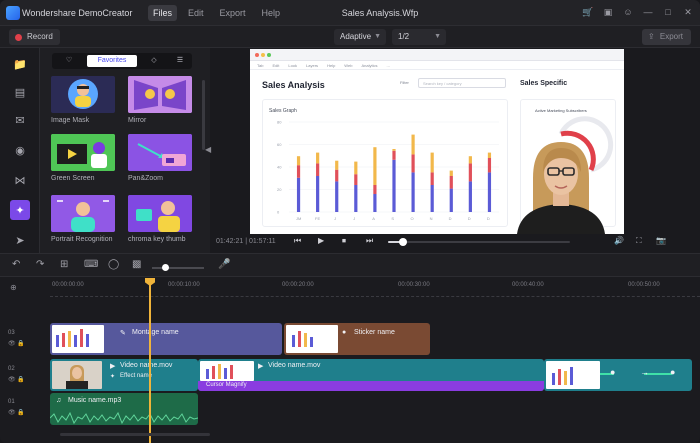 The image size is (700, 443). Describe the element at coordinates (294, 365) in the screenshot. I see `video-2-name: Video name.mov` at that location.